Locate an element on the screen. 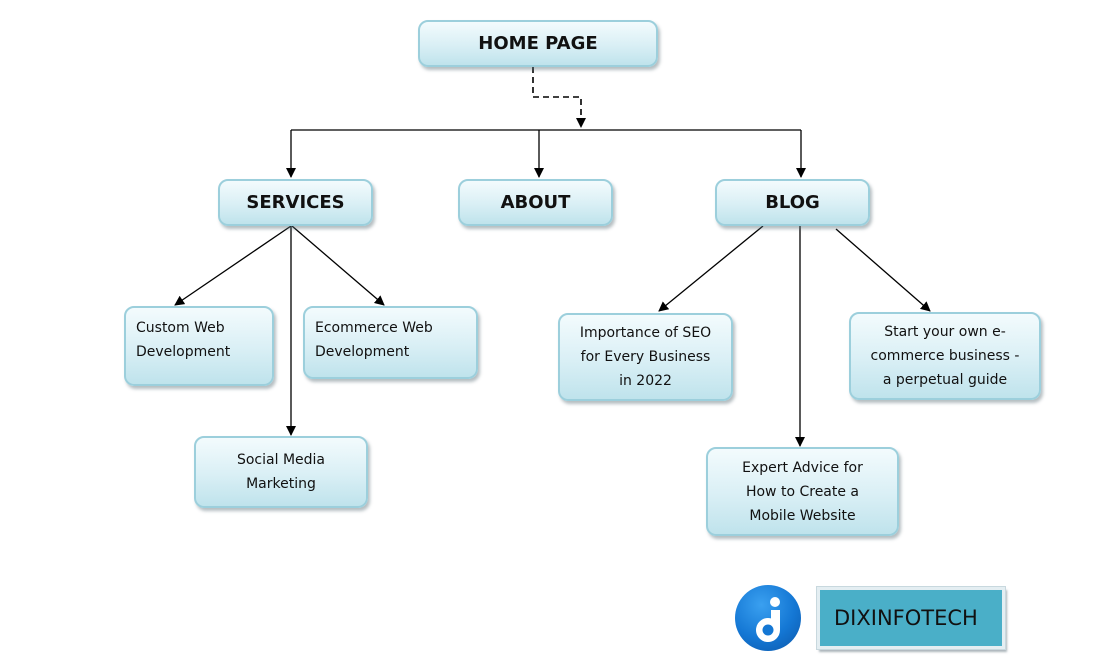  edge-blog-seo is located at coordinates (711, 268).